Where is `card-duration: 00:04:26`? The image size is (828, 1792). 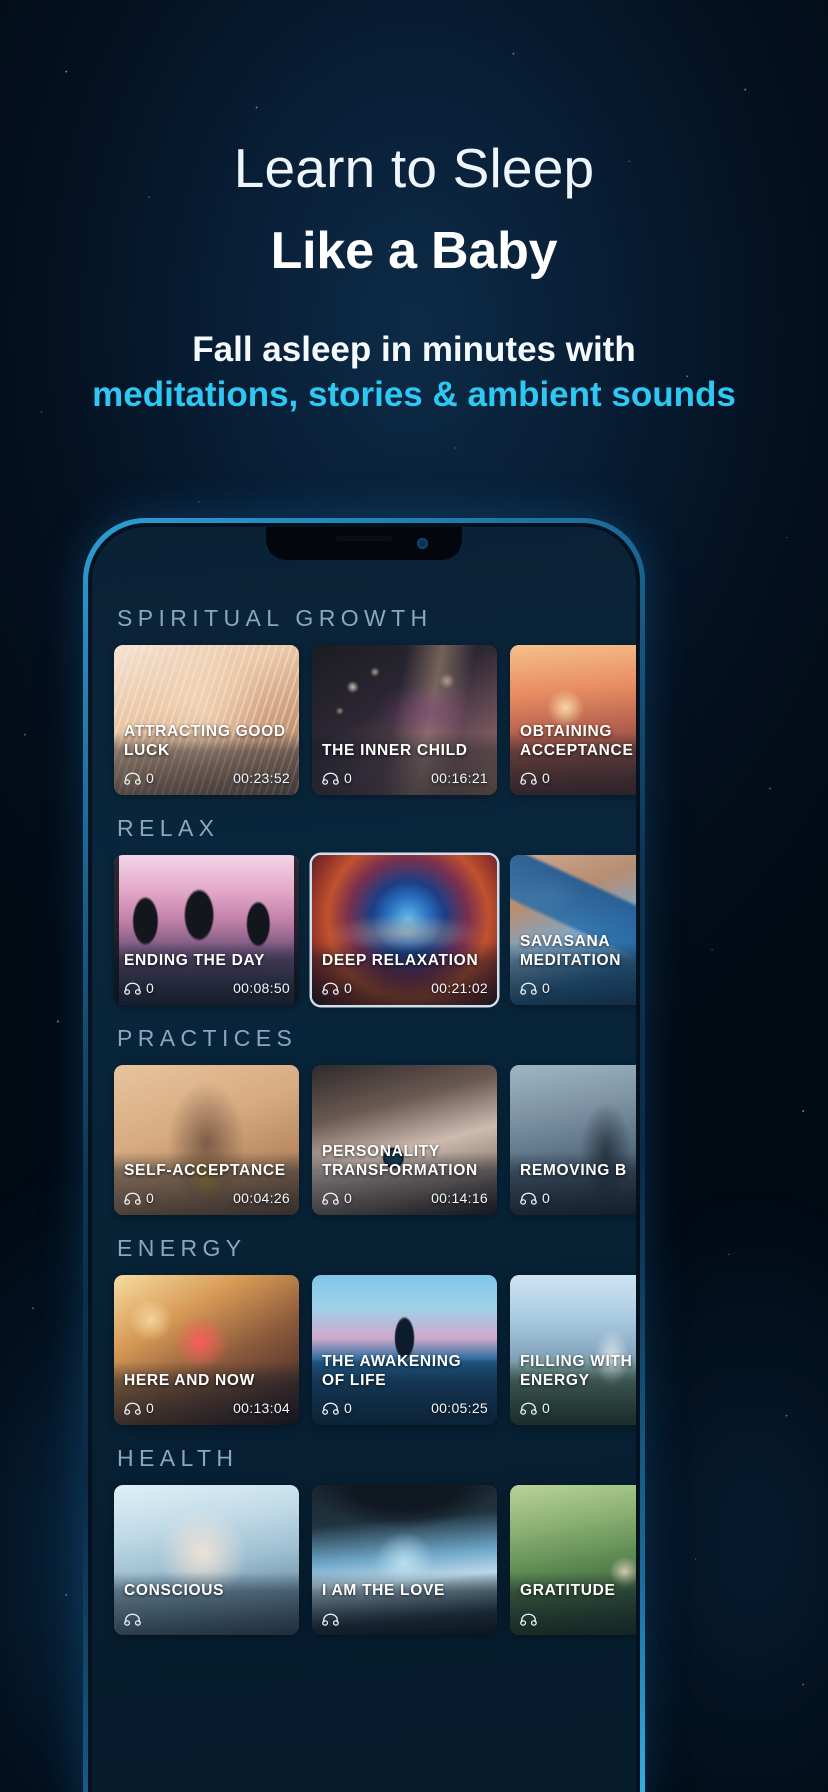
card-duration: 00:04:26 is located at coordinates (261, 1198).